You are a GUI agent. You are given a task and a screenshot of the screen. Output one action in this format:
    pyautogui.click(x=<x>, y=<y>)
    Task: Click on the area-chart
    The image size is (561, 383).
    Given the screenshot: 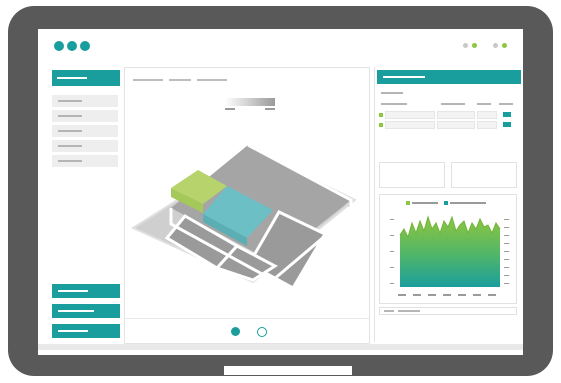 What is the action you would take?
    pyautogui.click(x=448, y=249)
    